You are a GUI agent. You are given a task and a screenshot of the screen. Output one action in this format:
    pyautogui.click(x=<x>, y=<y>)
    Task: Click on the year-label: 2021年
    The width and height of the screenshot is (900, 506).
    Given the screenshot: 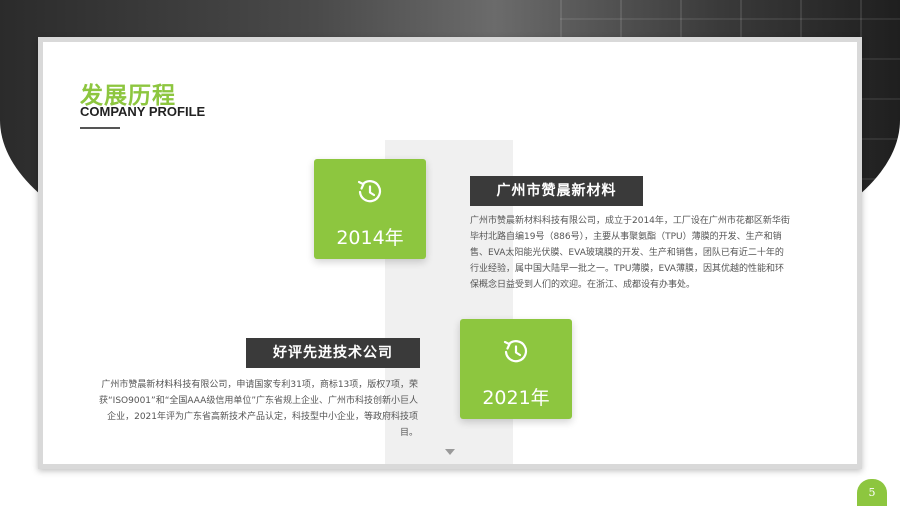 What is the action you would take?
    pyautogui.click(x=516, y=398)
    